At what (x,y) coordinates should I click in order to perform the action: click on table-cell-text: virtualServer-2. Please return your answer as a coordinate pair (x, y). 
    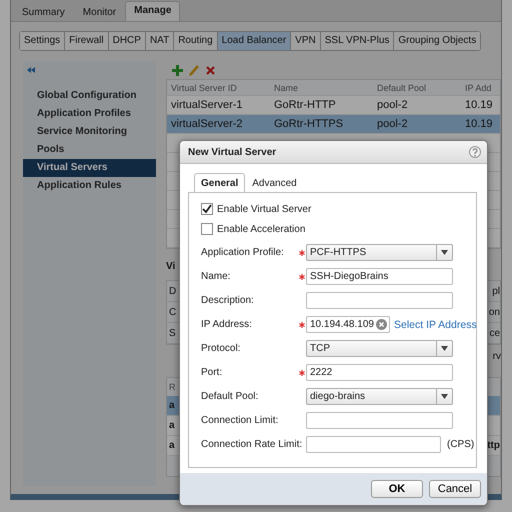
    Looking at the image, I should click on (207, 124).